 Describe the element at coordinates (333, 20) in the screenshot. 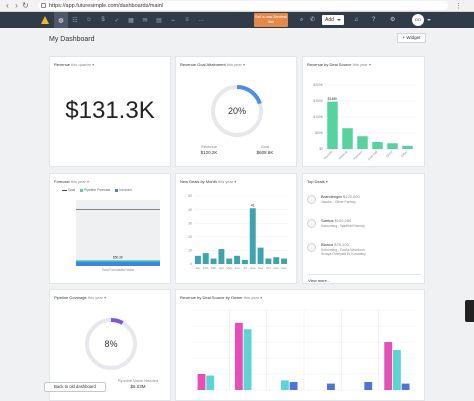

I see `add-button: Add` at that location.